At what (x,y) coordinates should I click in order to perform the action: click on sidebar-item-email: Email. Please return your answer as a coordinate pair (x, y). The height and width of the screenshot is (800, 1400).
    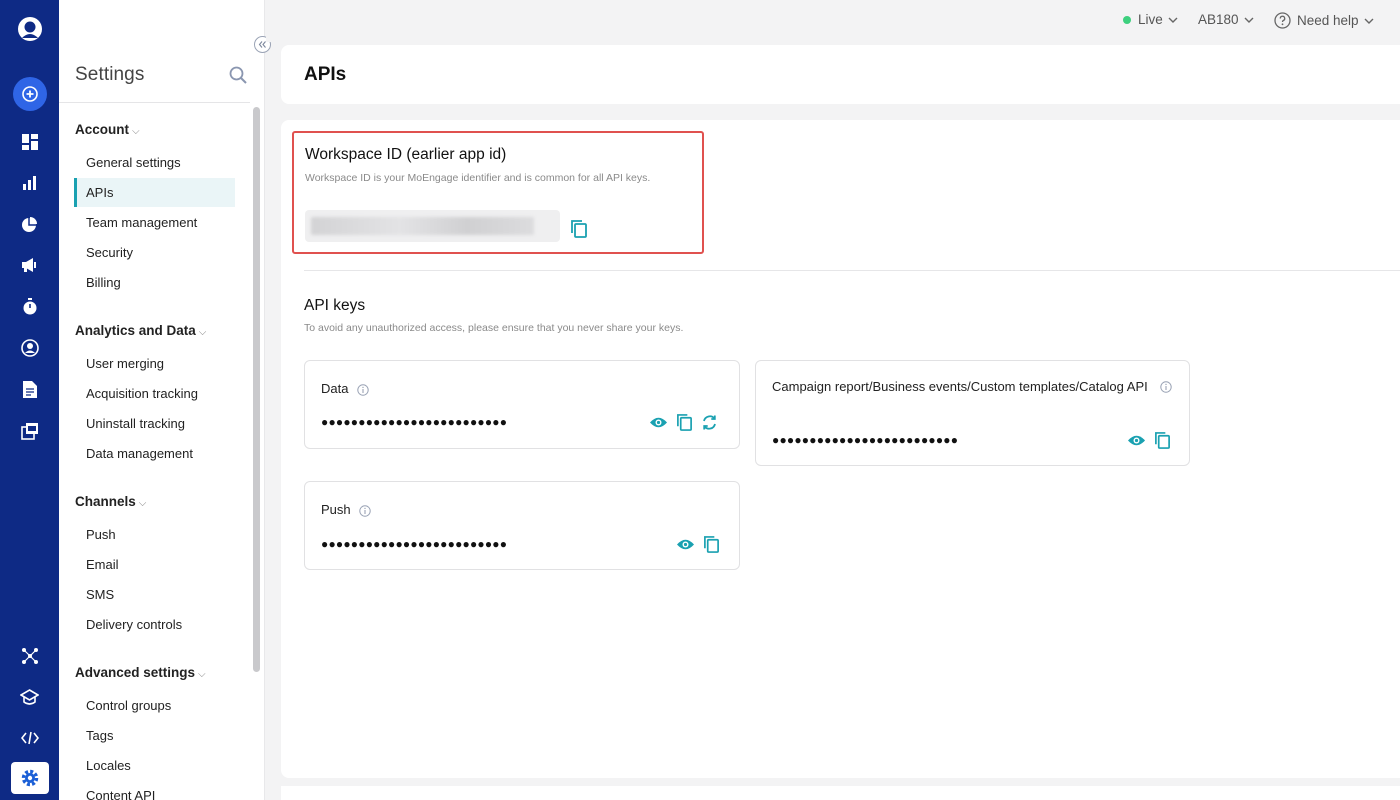
    Looking at the image, I should click on (154, 564).